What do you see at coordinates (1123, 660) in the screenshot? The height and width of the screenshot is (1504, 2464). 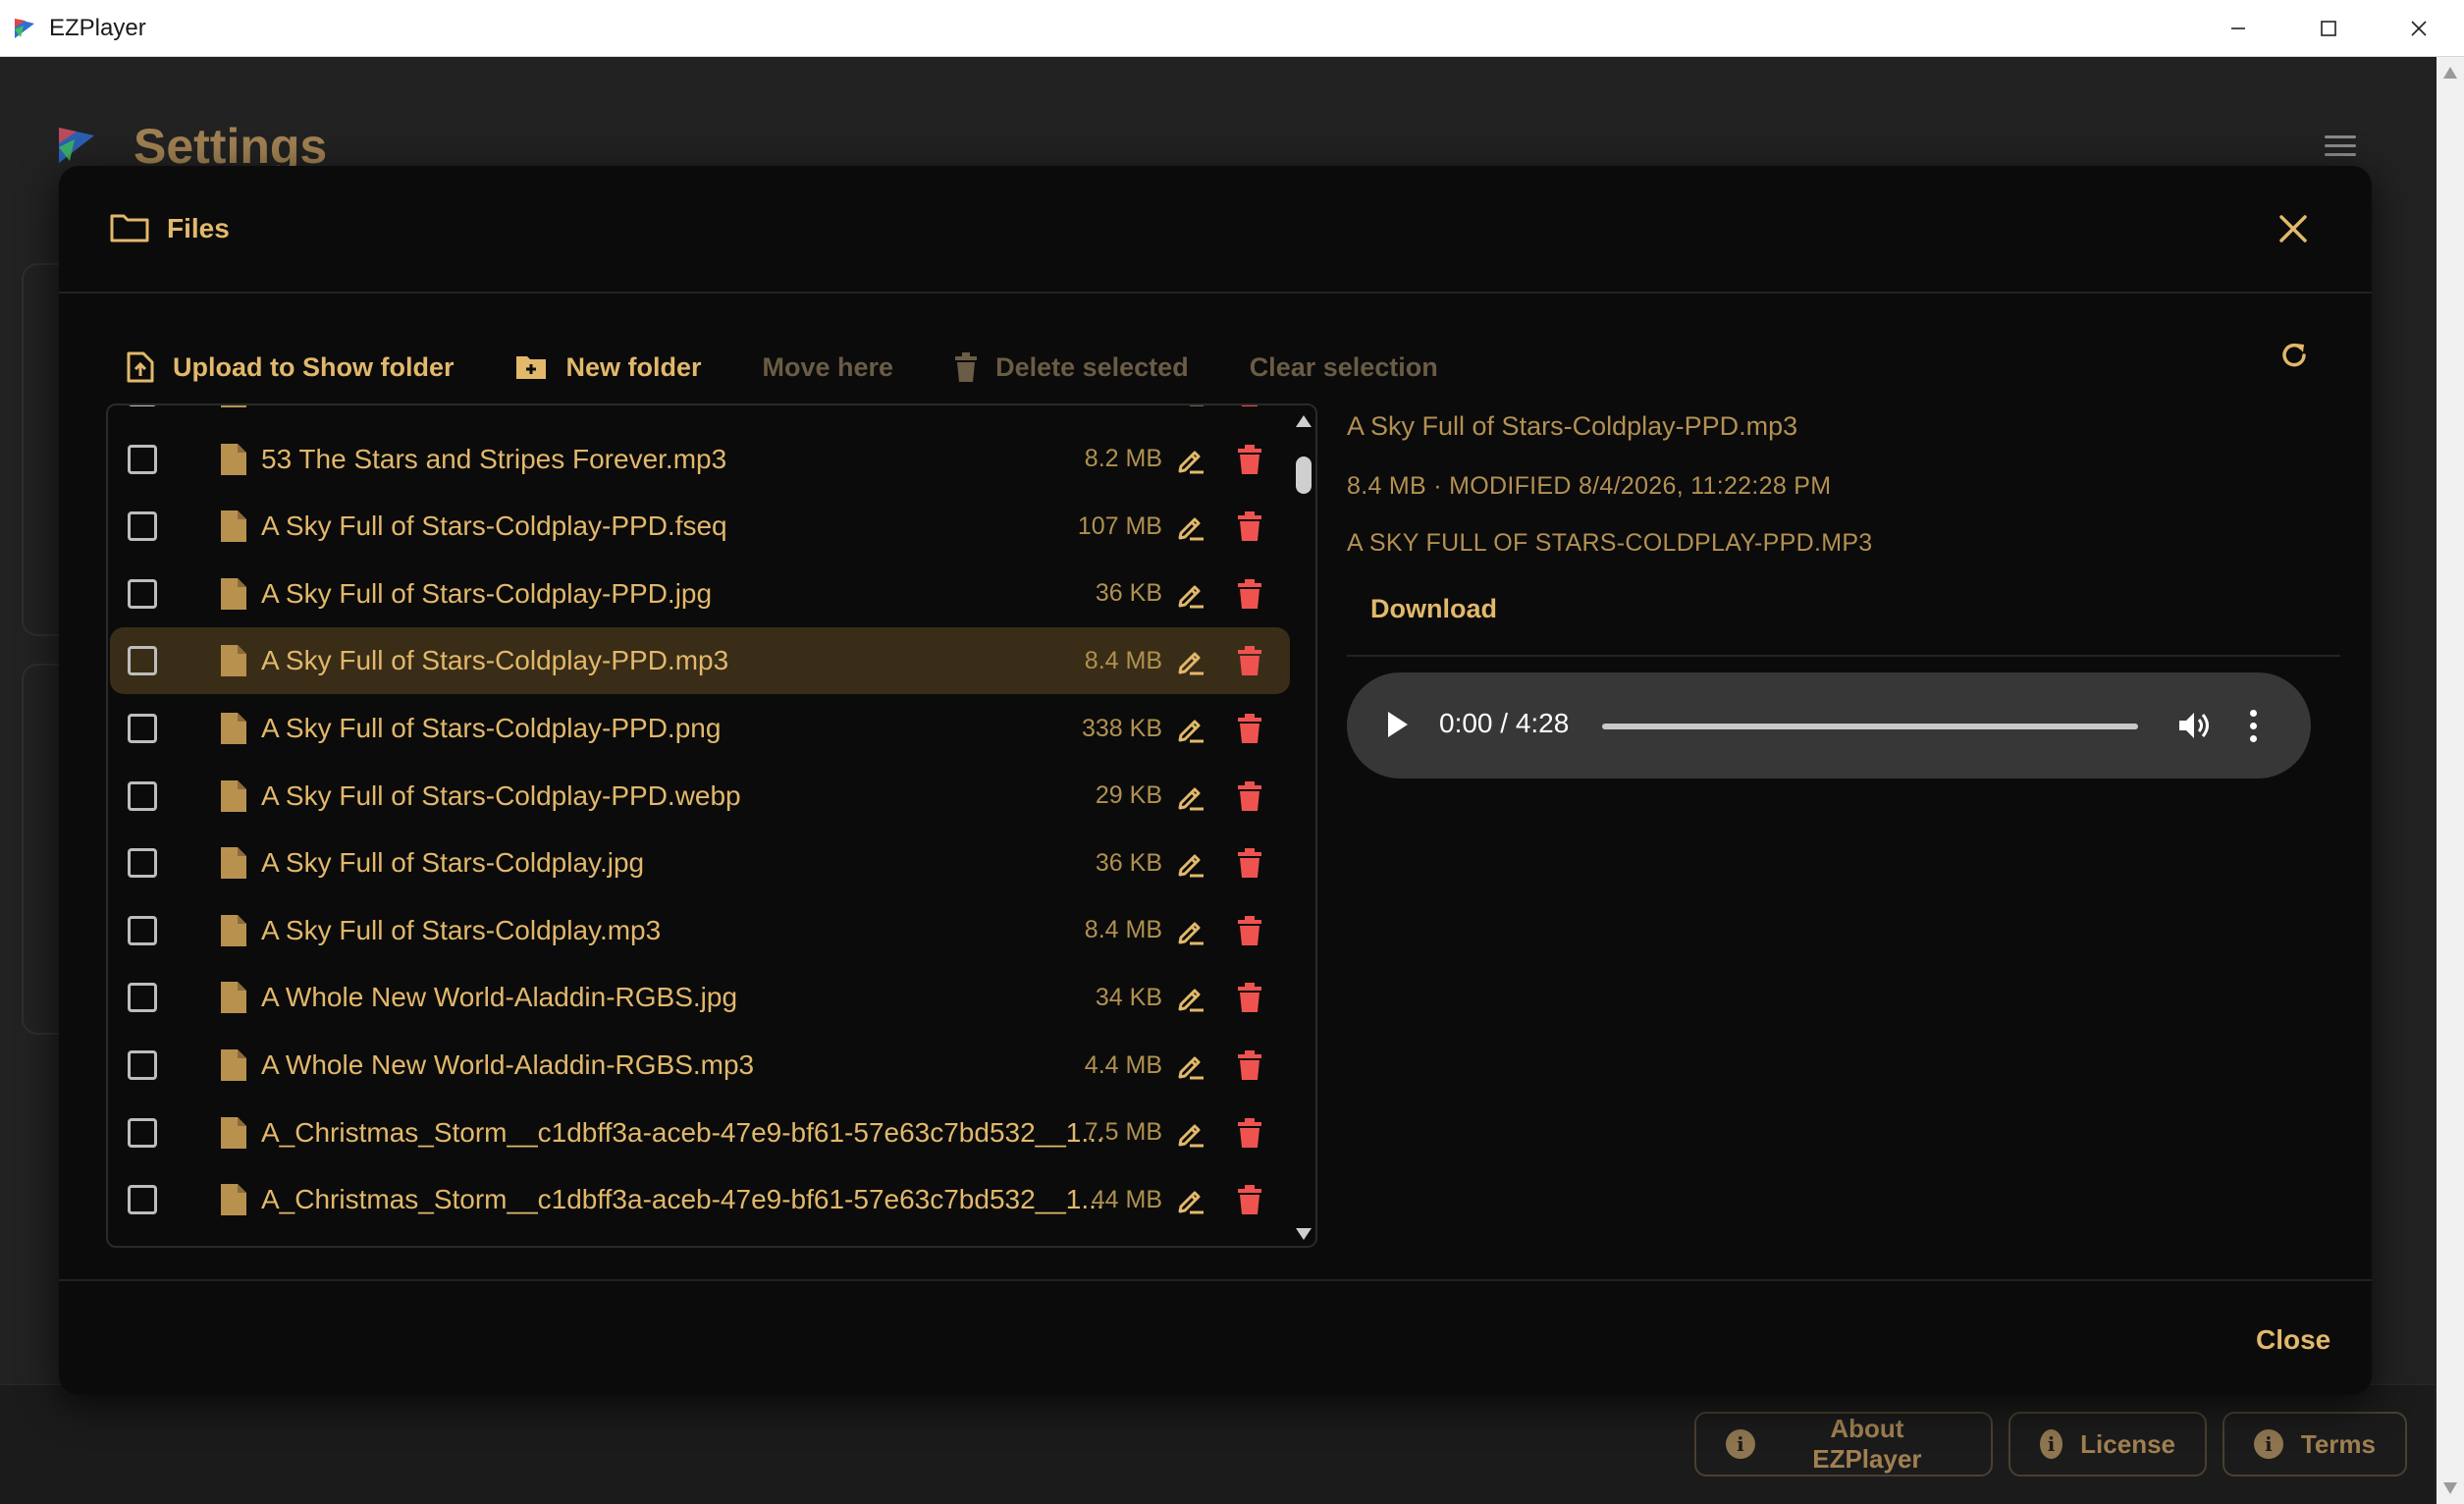 I see `file-size: 8.4 MB` at bounding box center [1123, 660].